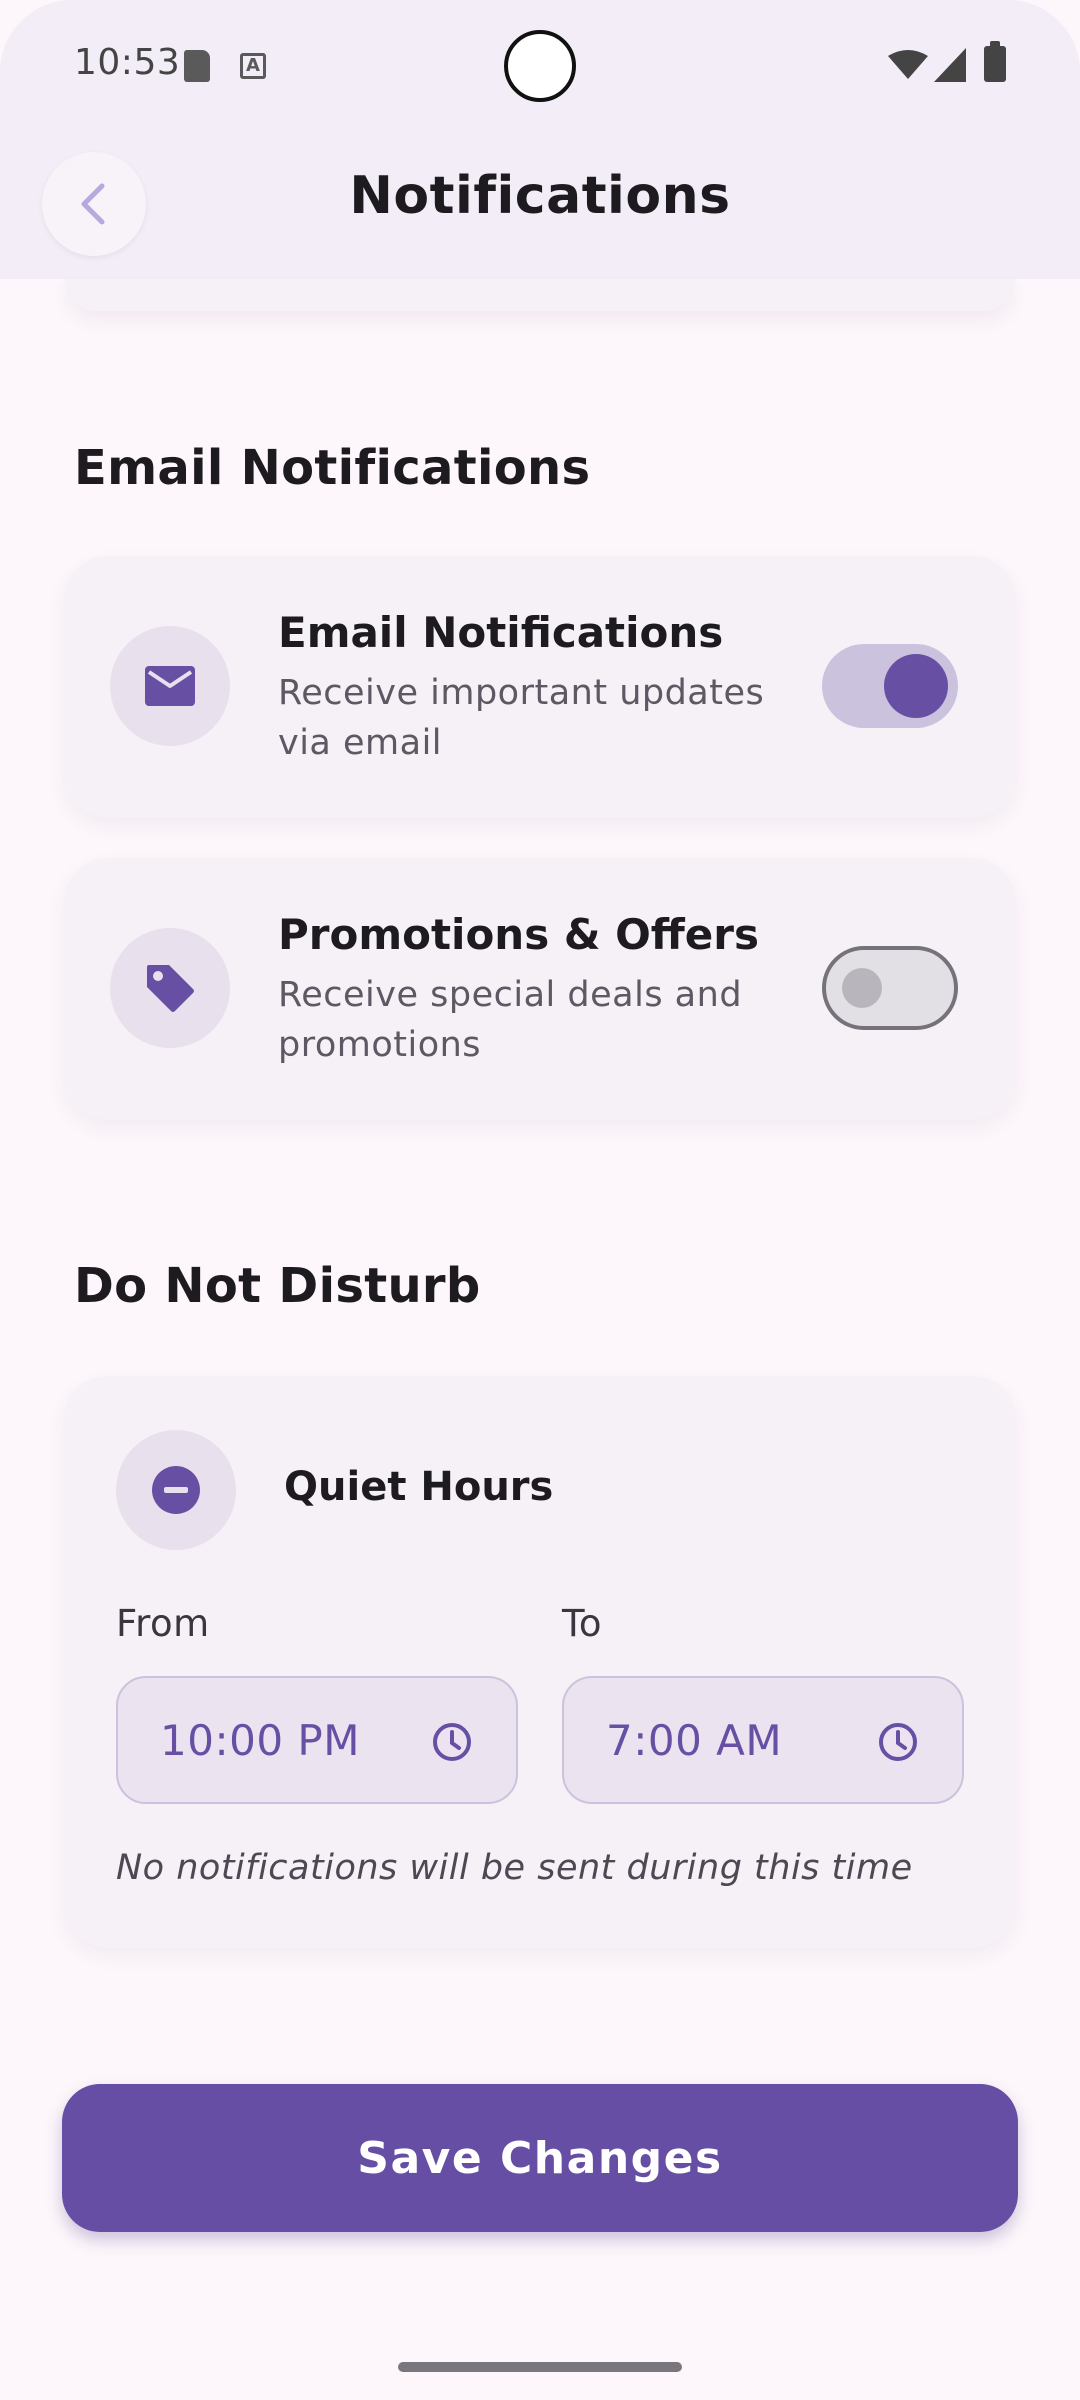  Describe the element at coordinates (540, 139) in the screenshot. I see `top-app-bar: 10:53 A Notifications` at that location.